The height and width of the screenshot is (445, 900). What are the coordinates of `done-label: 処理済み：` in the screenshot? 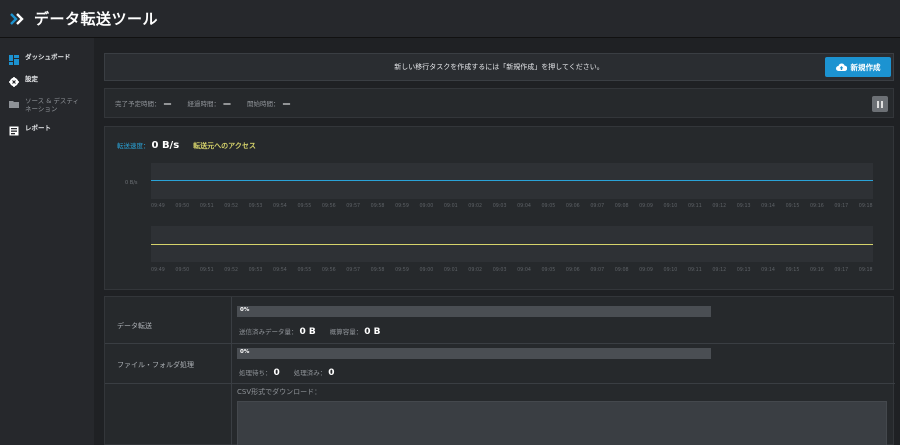 It's located at (310, 373).